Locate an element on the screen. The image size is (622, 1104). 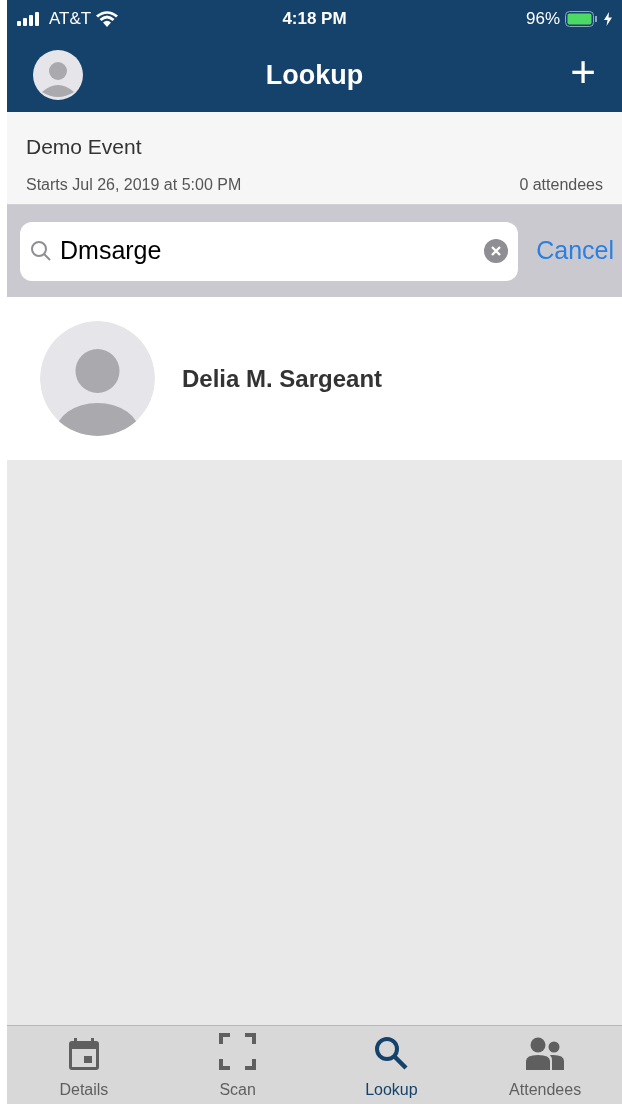
tab-button: Attendees is located at coordinates (545, 1065).